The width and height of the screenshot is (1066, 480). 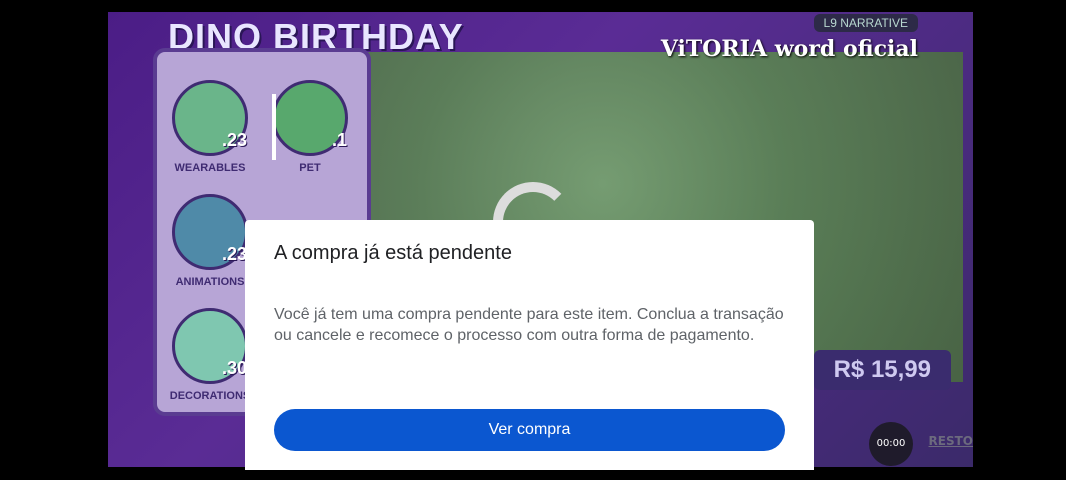 I want to click on text-cursor, so click(x=274, y=127).